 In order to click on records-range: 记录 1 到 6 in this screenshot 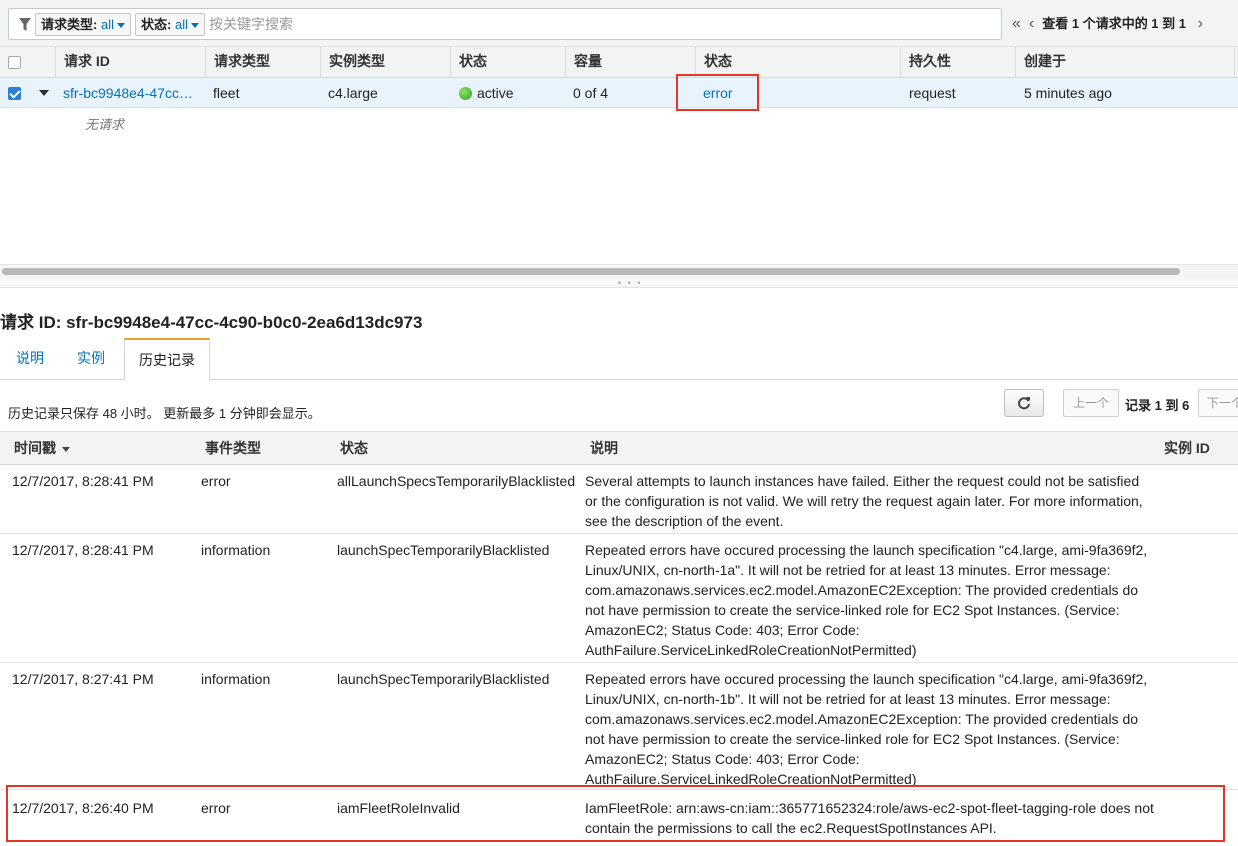, I will do `click(1157, 405)`.